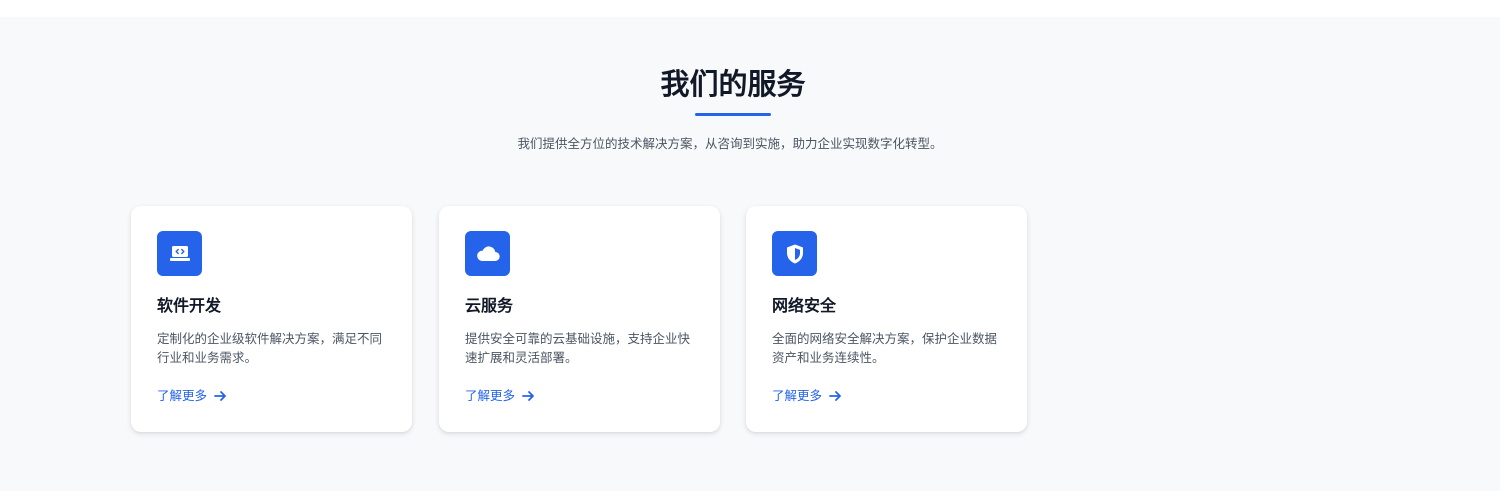 The height and width of the screenshot is (491, 1500). What do you see at coordinates (733, 114) in the screenshot?
I see `title-underline` at bounding box center [733, 114].